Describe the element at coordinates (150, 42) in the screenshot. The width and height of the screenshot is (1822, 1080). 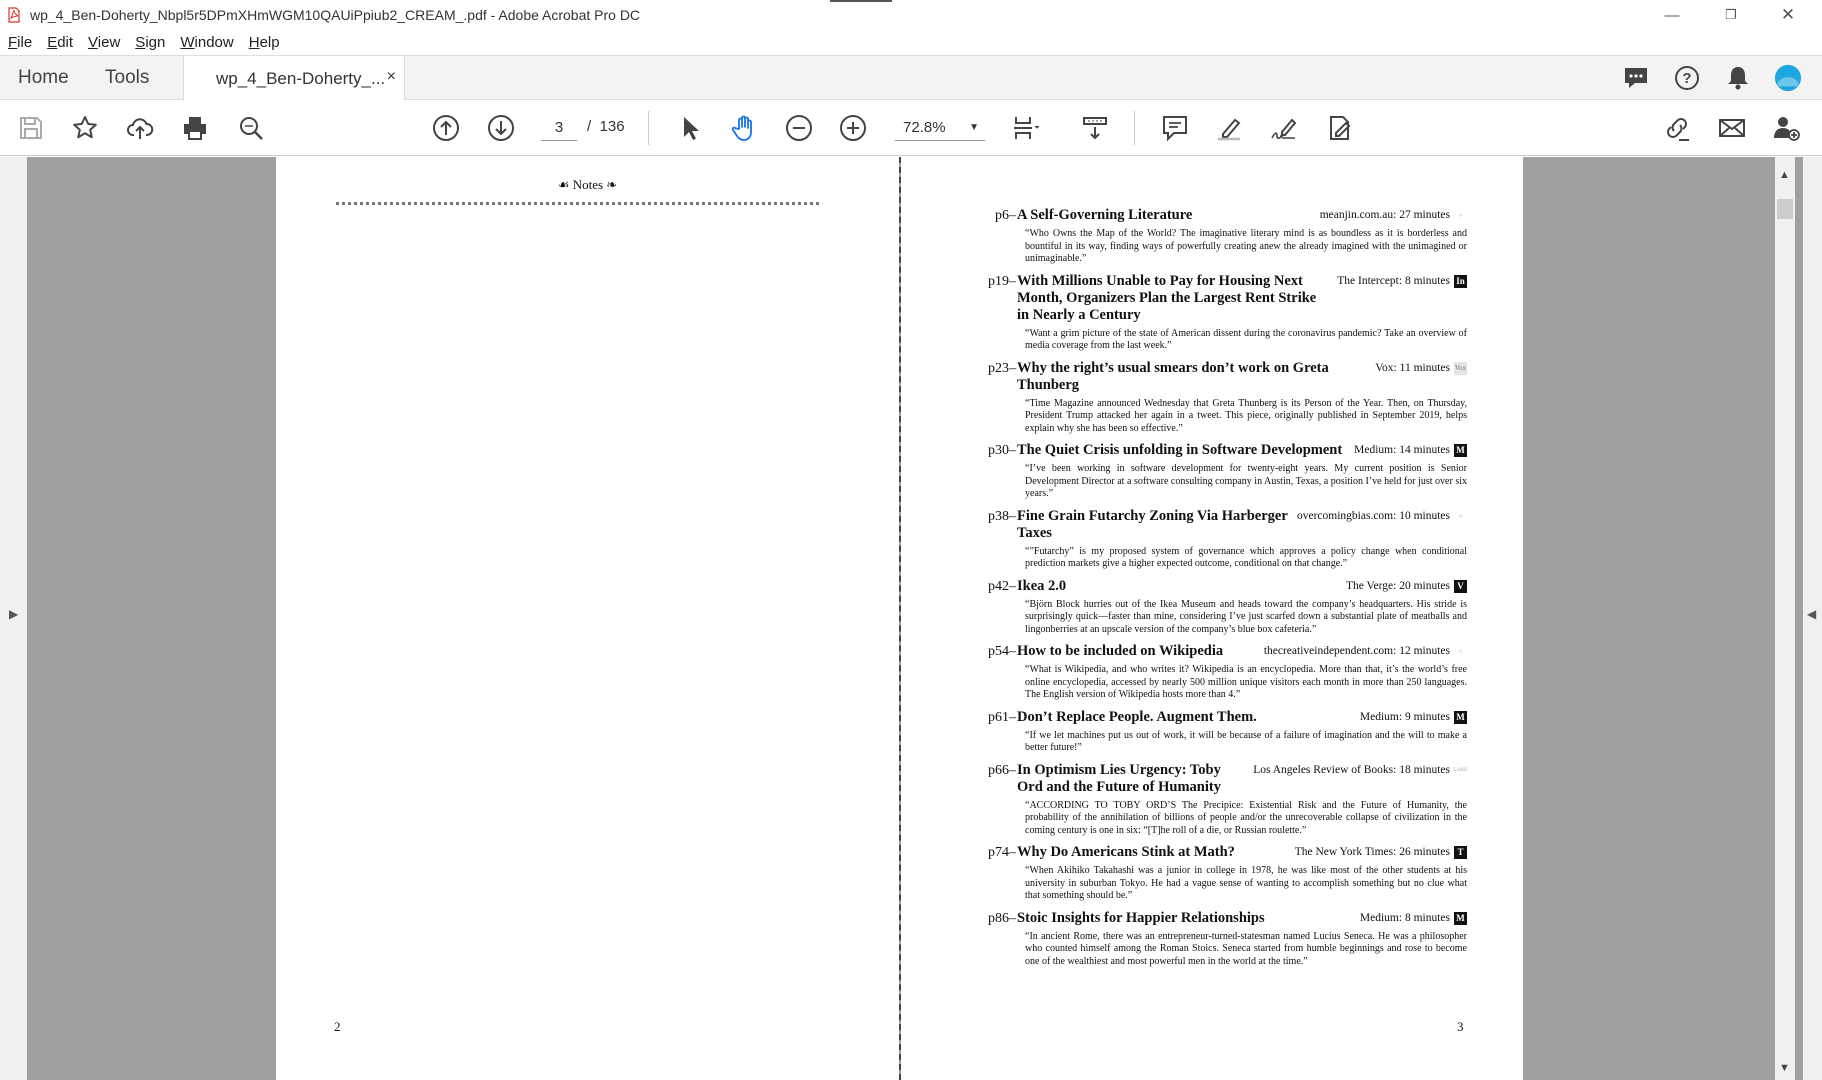
I see `menu-sign: Sign` at that location.